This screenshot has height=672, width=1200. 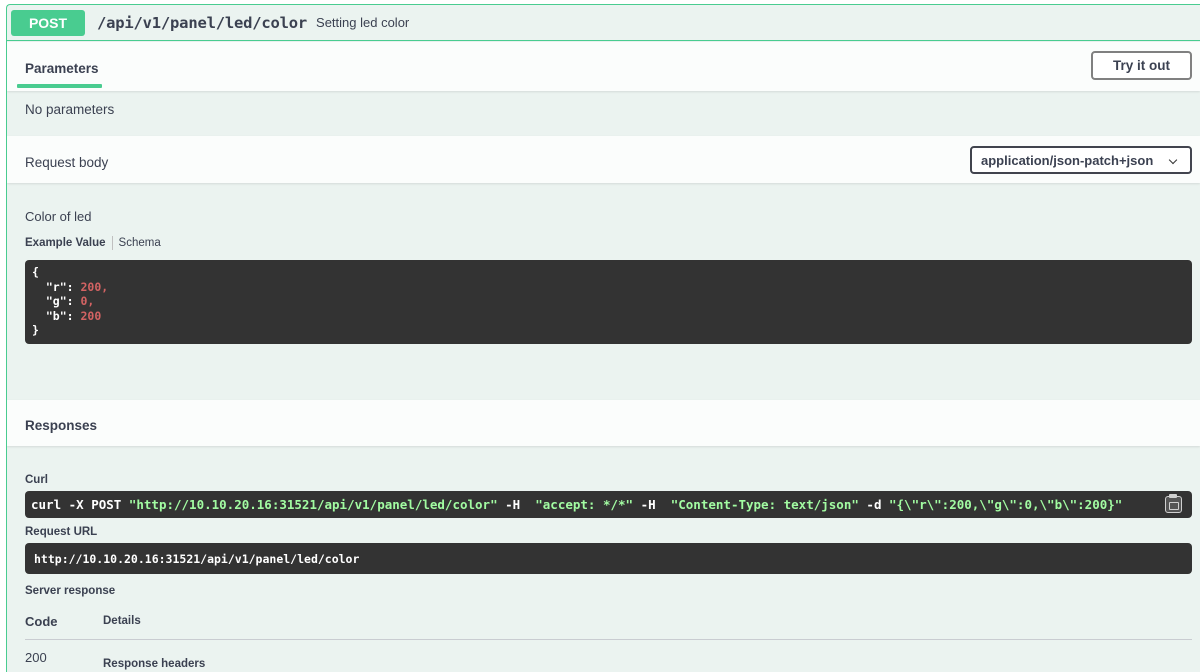 I want to click on response-code: 200, so click(x=36, y=657).